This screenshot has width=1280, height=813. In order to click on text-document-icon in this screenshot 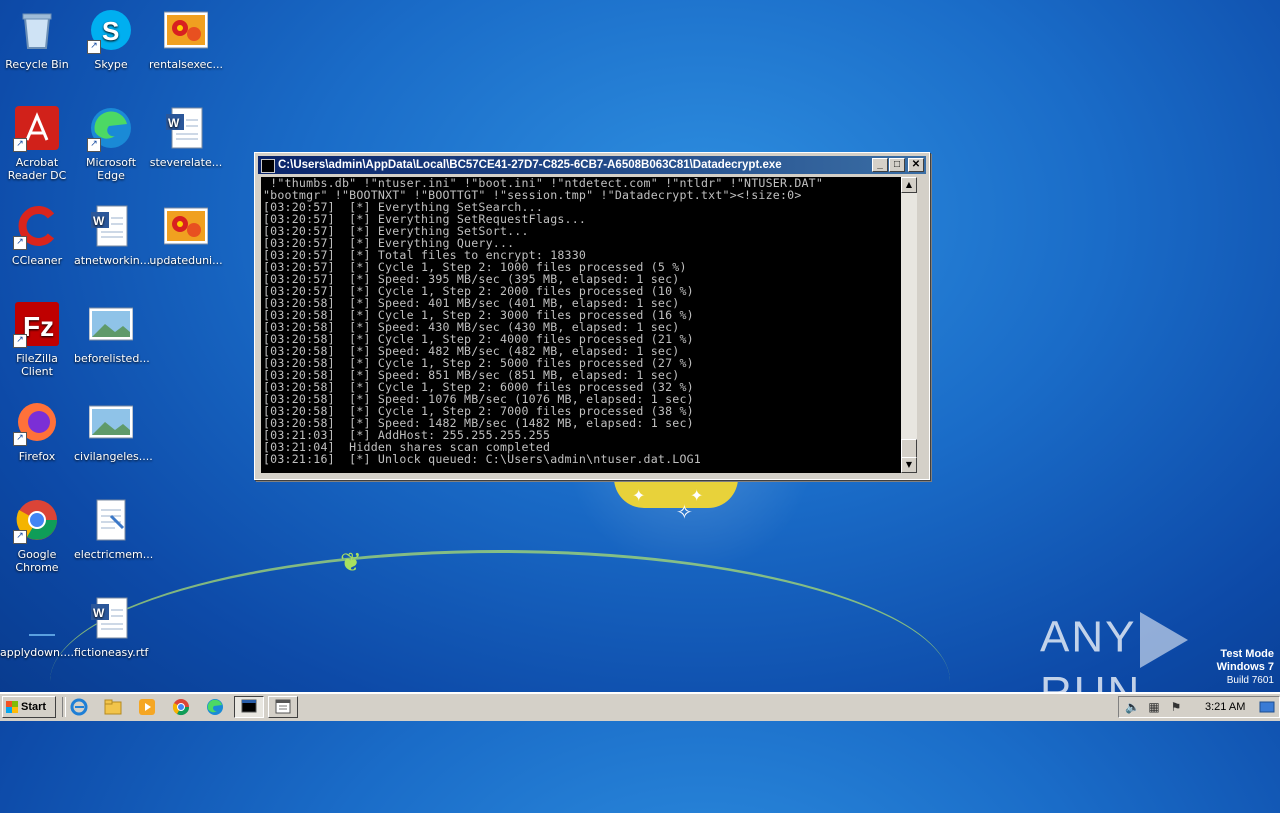, I will do `click(111, 520)`.